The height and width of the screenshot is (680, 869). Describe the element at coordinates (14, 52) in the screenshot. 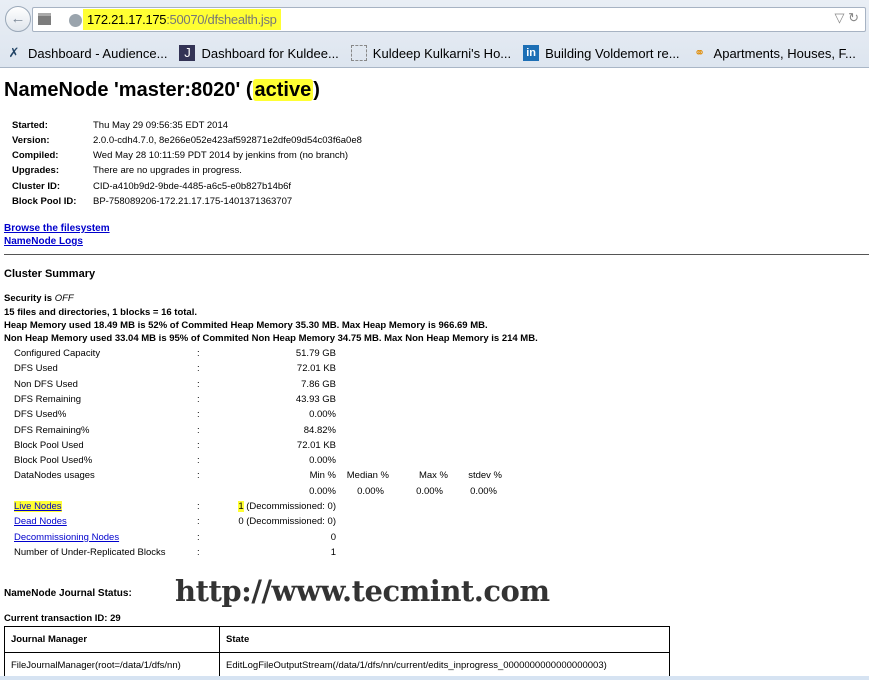

I see `scissors-icon: ✗` at that location.